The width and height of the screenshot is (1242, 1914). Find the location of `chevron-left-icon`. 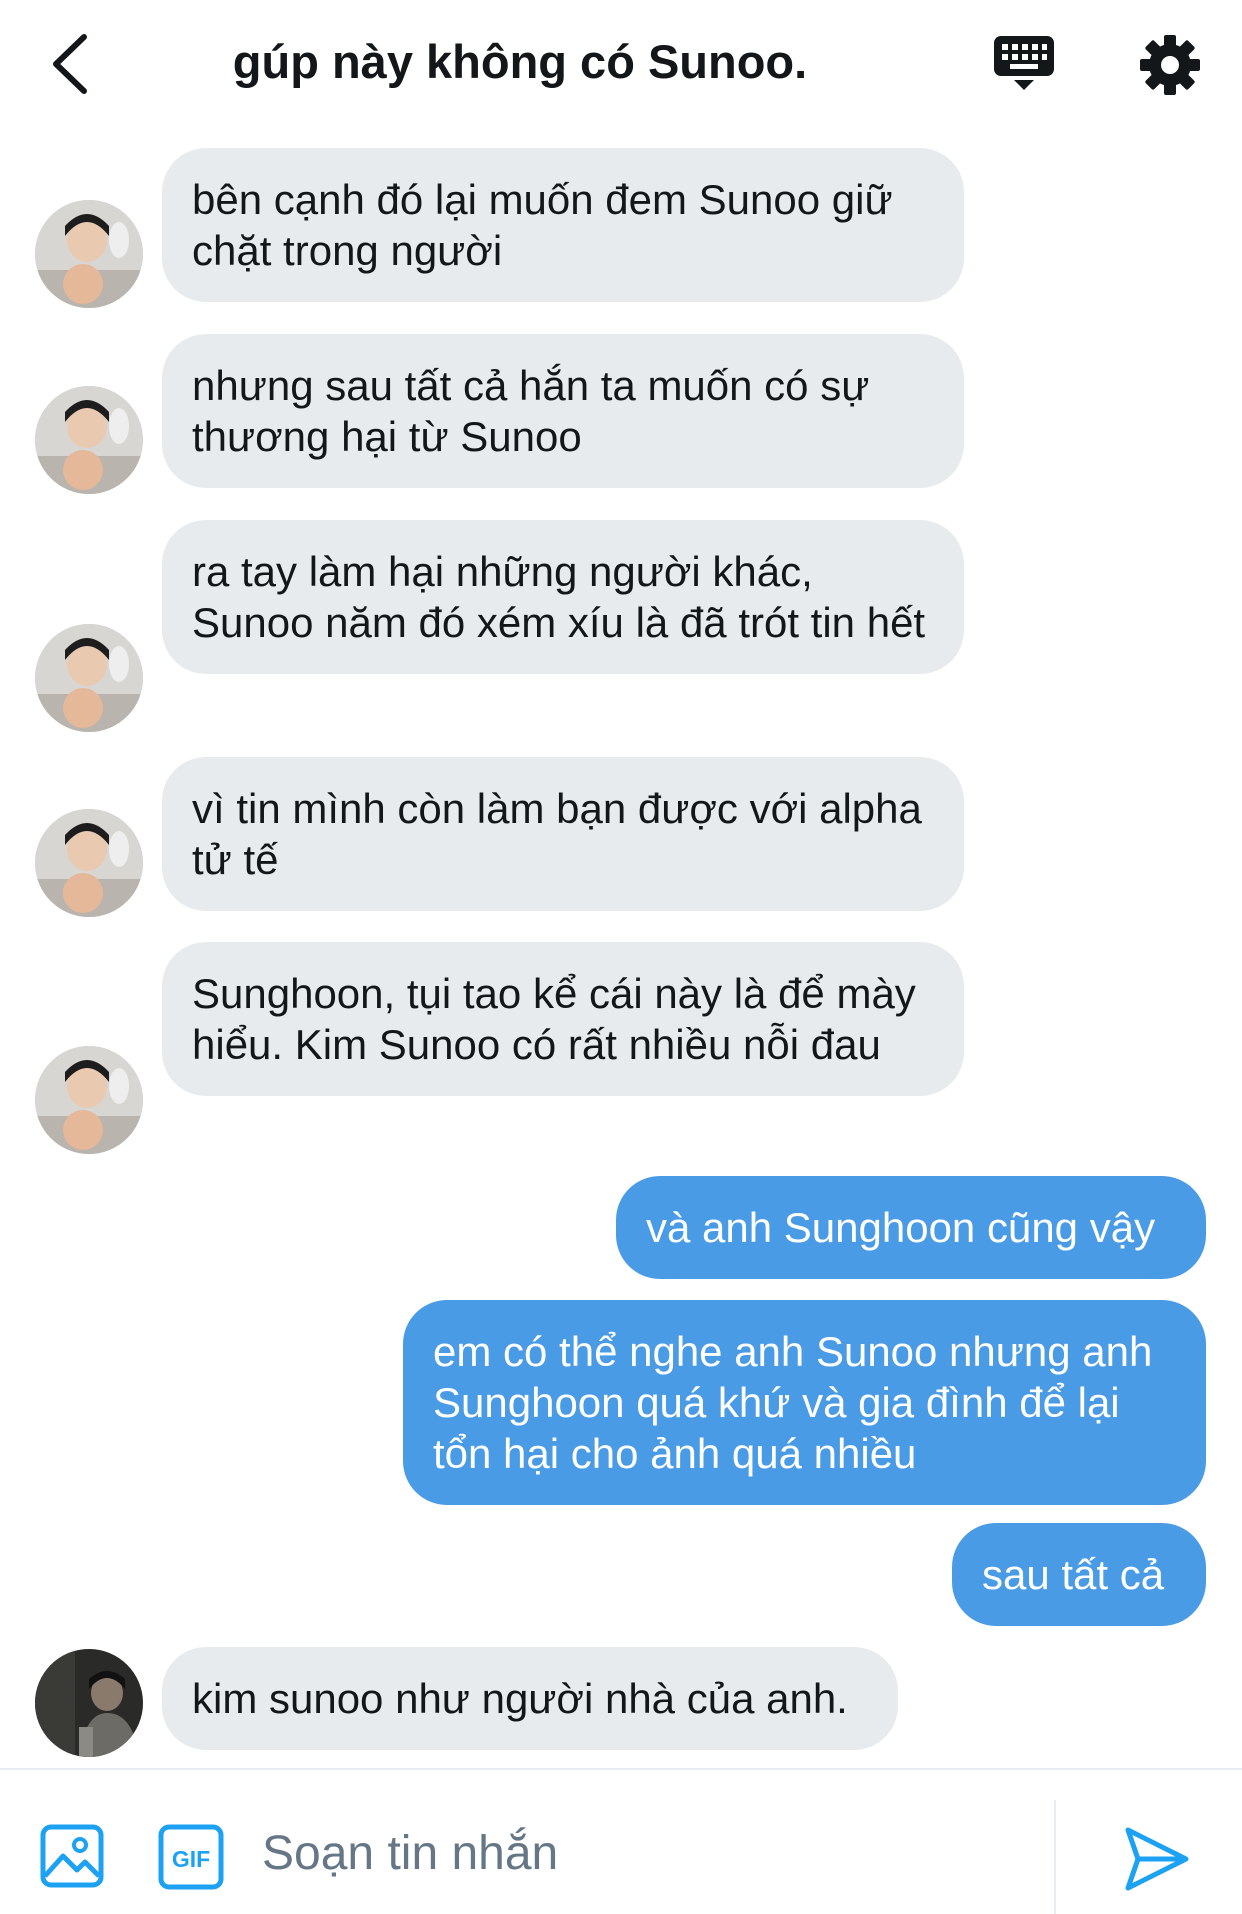

chevron-left-icon is located at coordinates (70, 64).